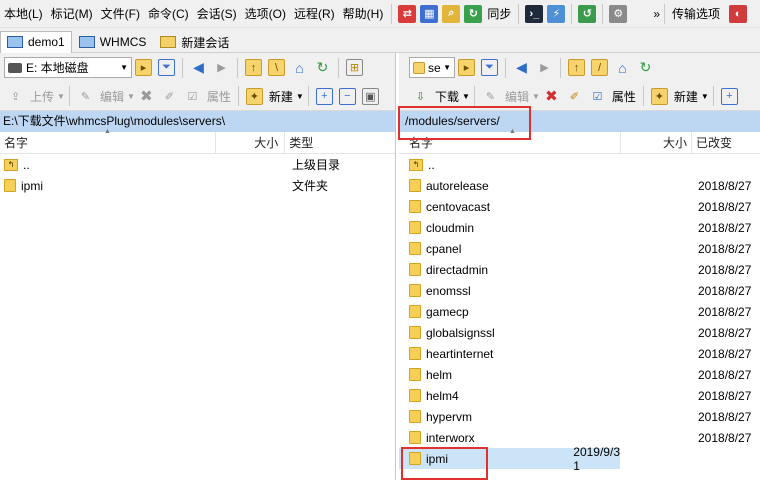 This screenshot has width=760, height=480. I want to click on sync-icon: ↻, so click(473, 13).